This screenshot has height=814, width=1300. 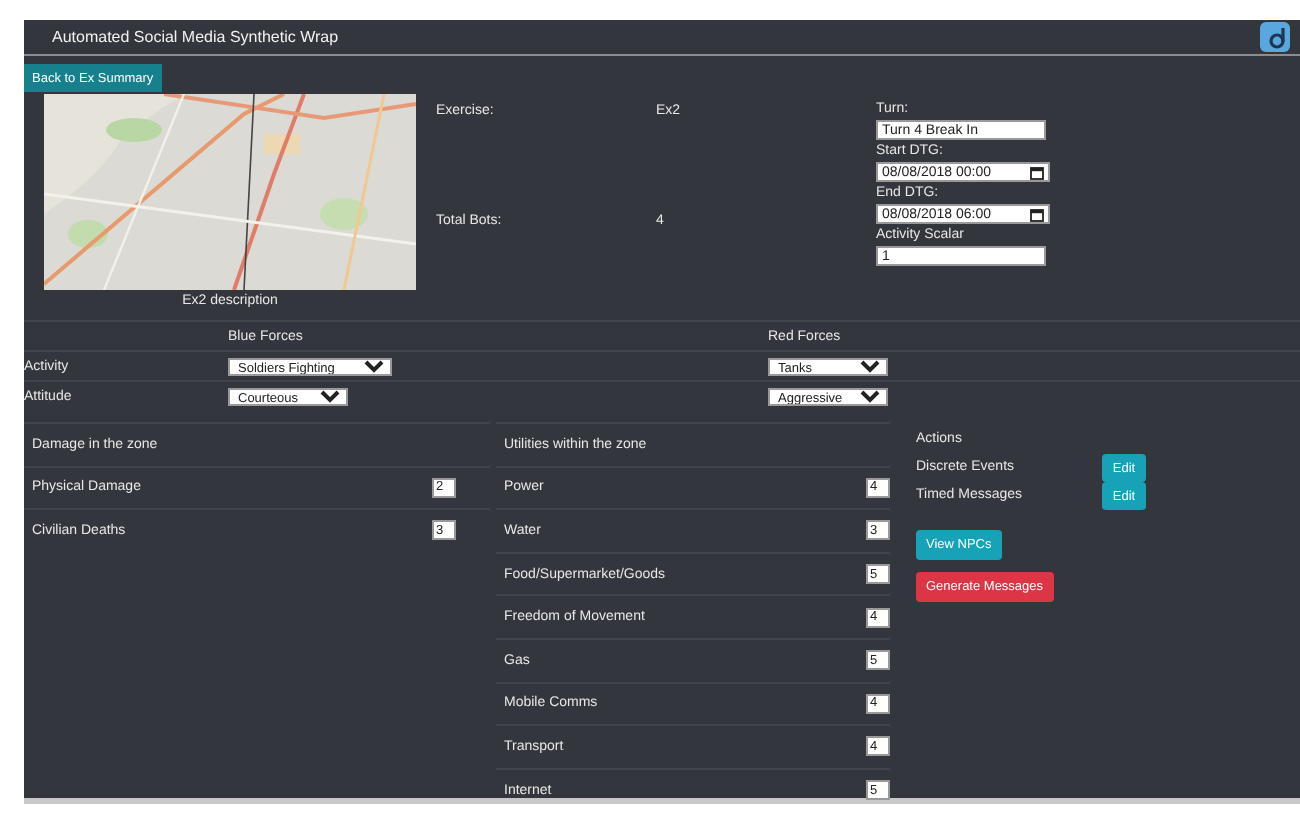 I want to click on logo-icon, so click(x=1275, y=37).